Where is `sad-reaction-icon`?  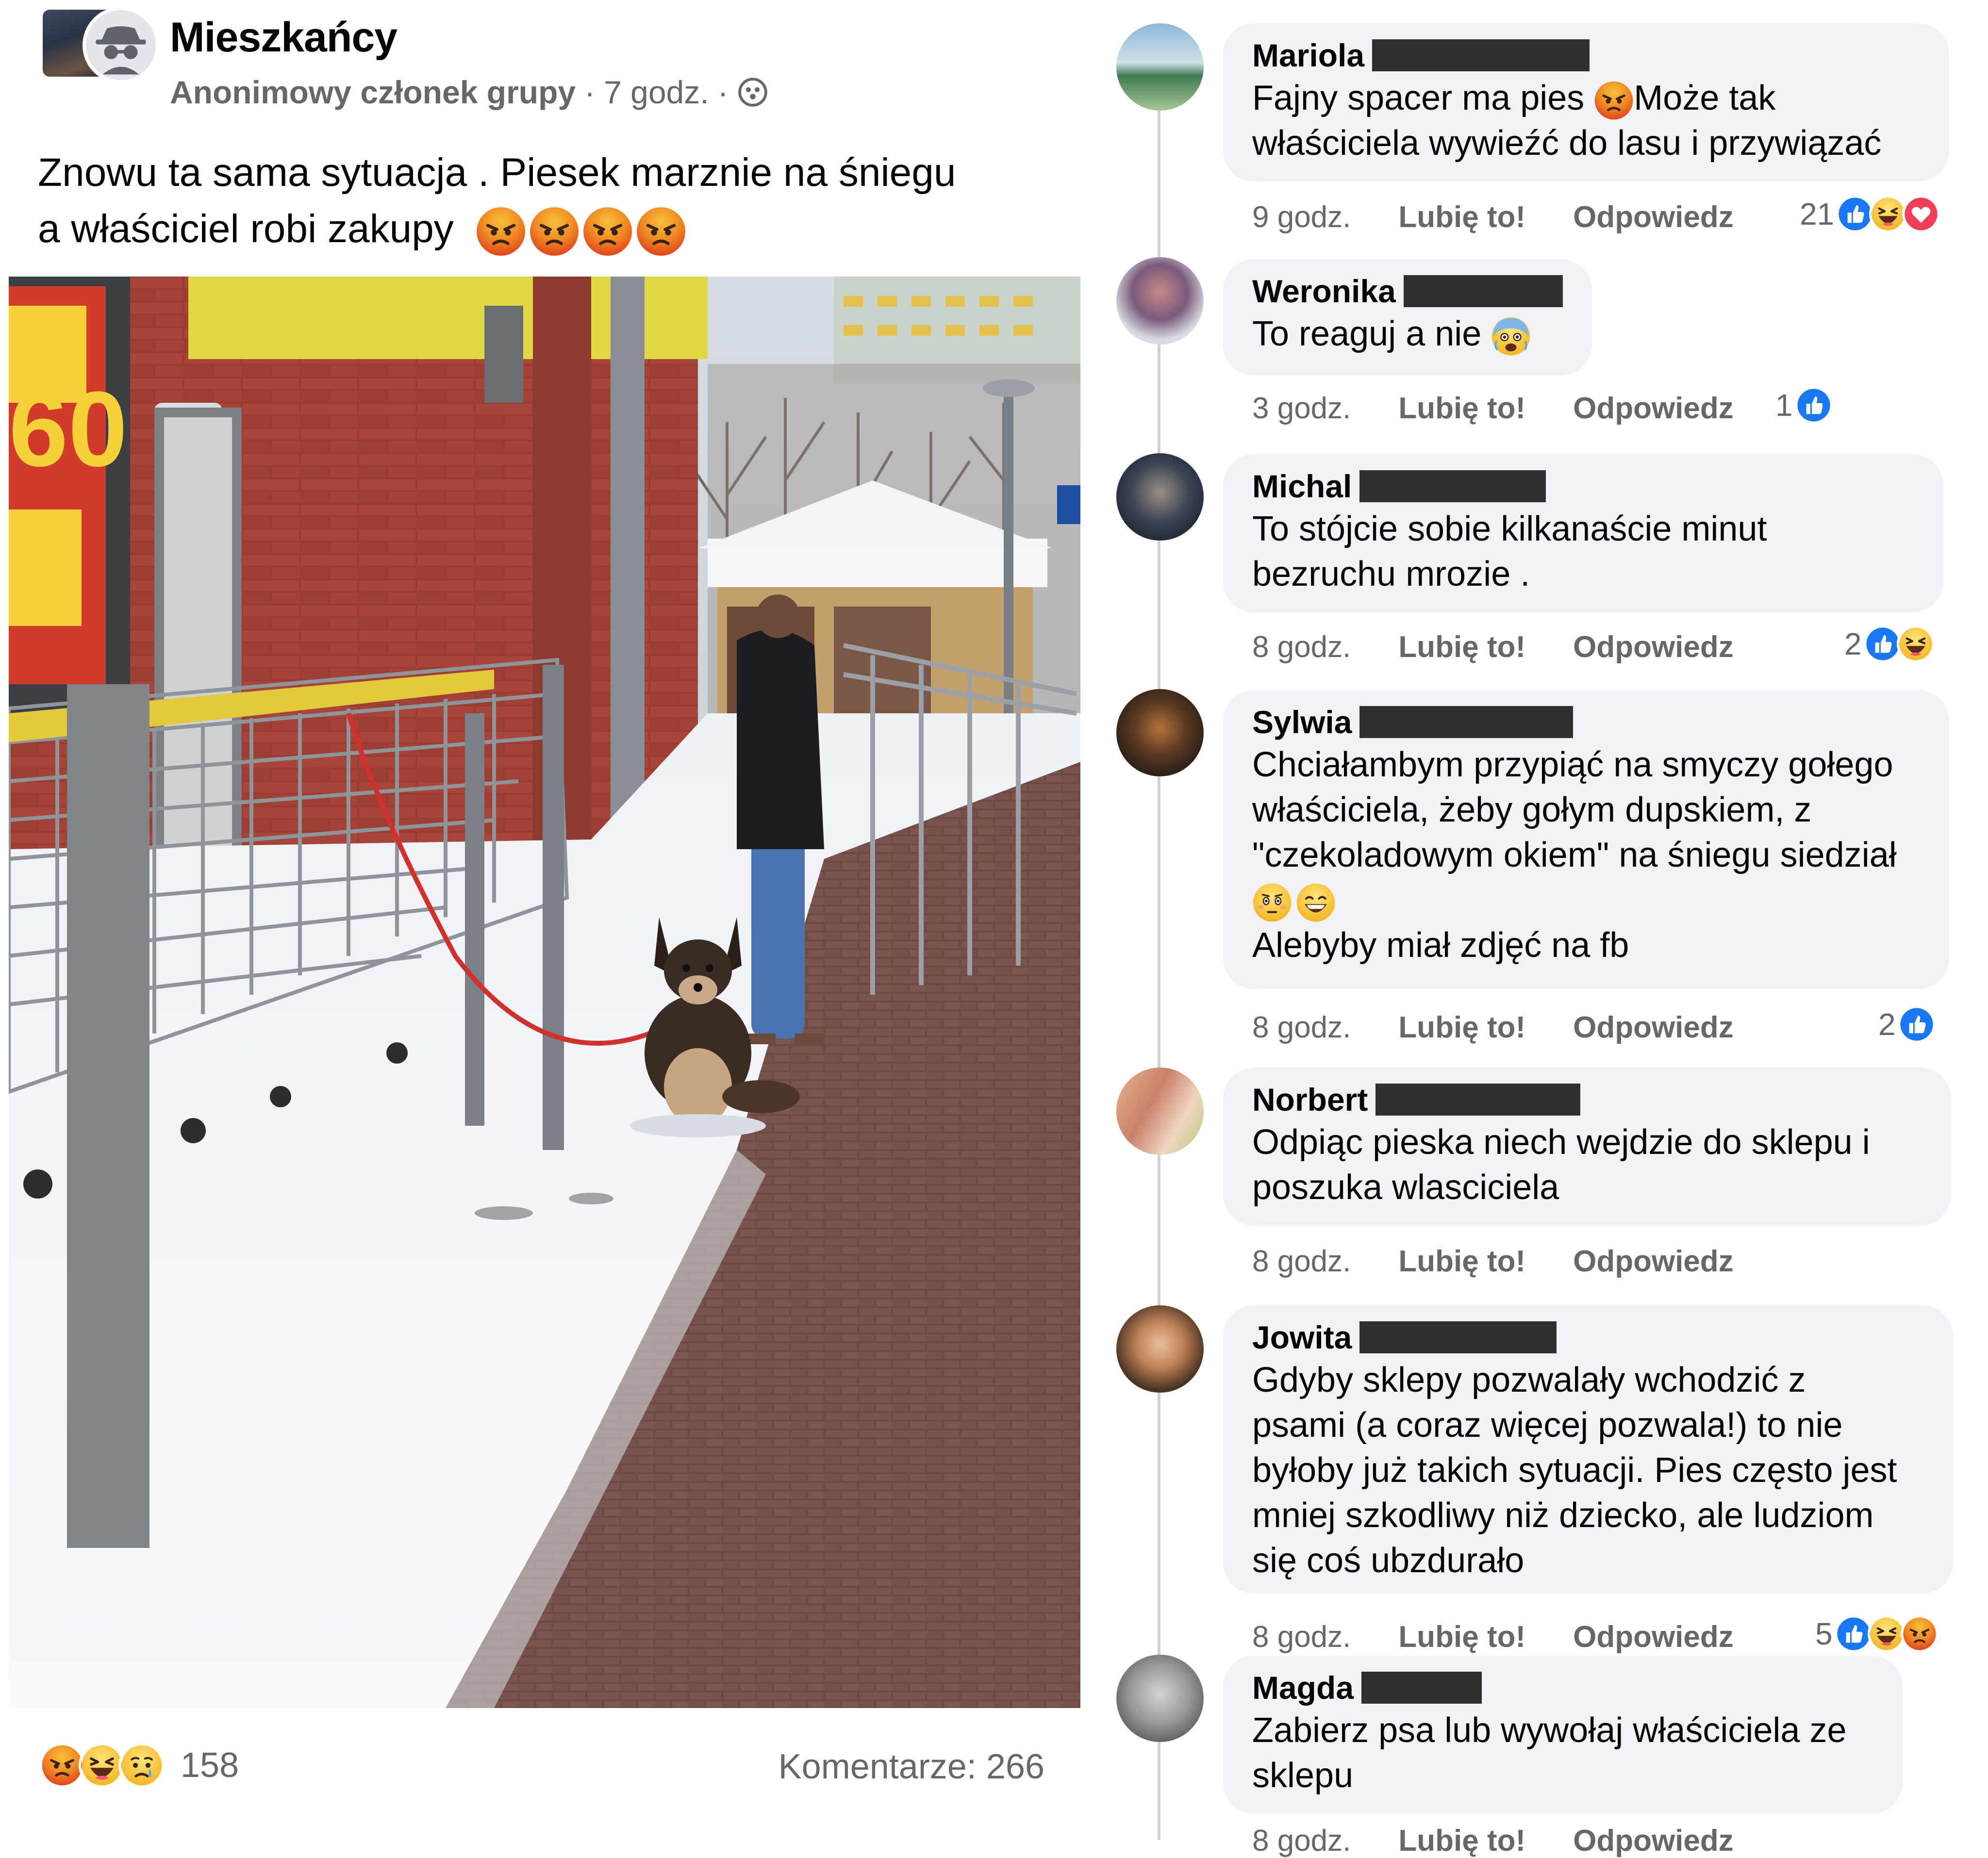
sad-reaction-icon is located at coordinates (142, 1765).